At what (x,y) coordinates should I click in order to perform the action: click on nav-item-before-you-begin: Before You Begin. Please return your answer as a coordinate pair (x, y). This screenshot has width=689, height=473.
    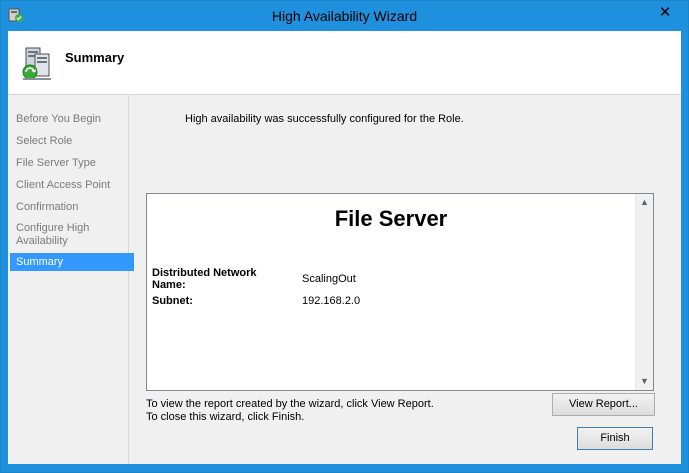
    Looking at the image, I should click on (72, 119).